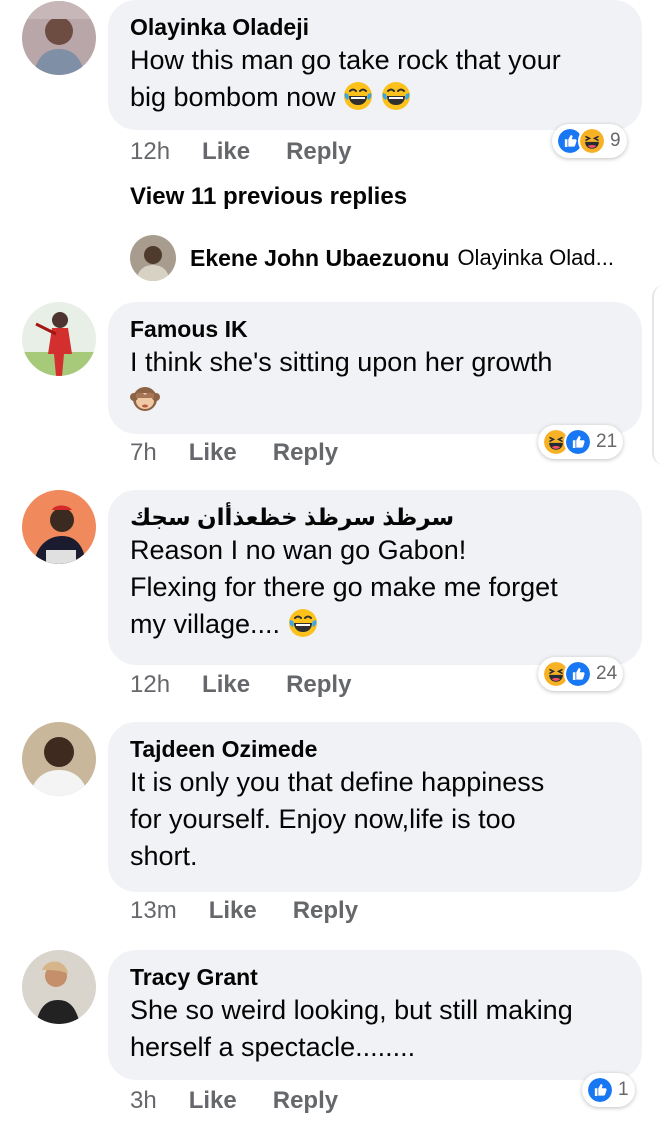 The image size is (664, 1124). Describe the element at coordinates (623, 1089) in the screenshot. I see `reaction-count: 1` at that location.